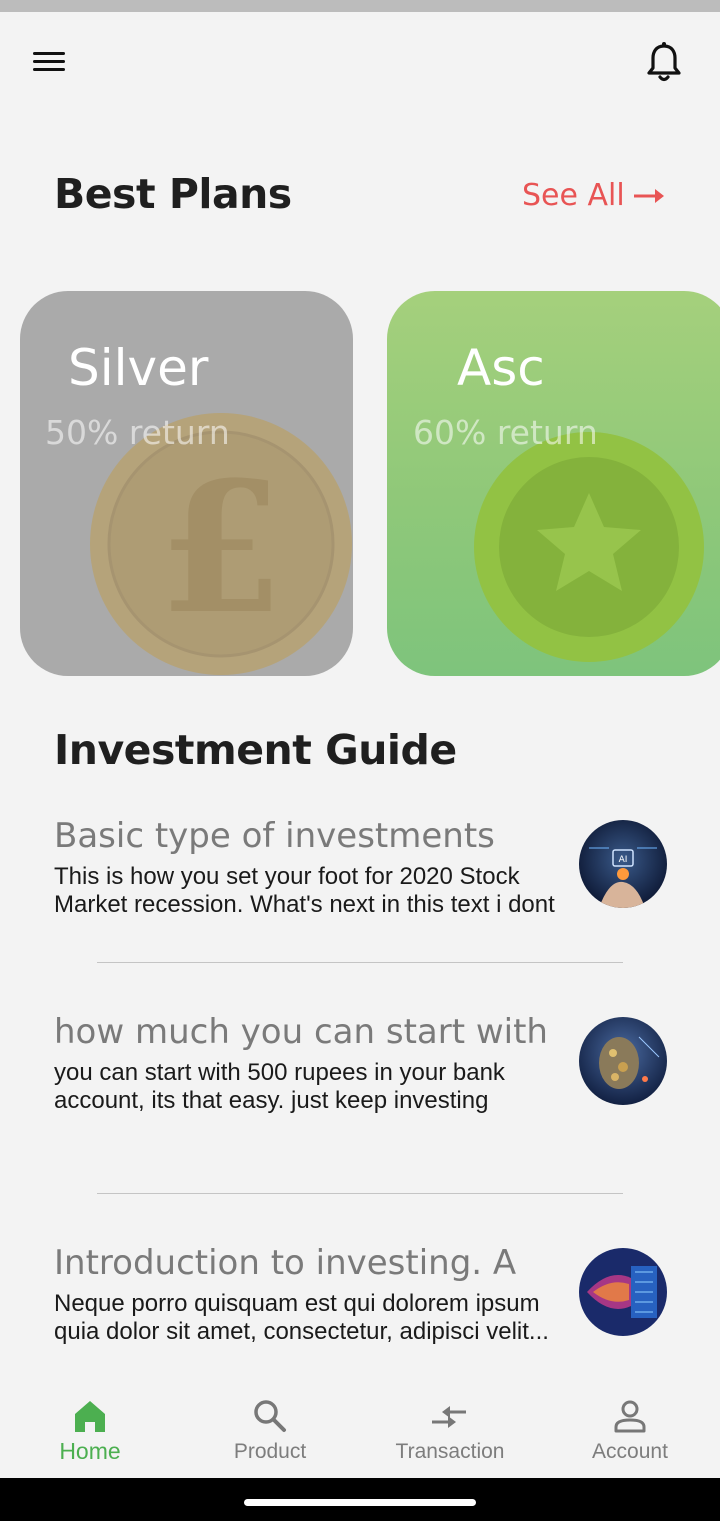 The height and width of the screenshot is (1521, 720). I want to click on star-coin-icon, so click(589, 547).